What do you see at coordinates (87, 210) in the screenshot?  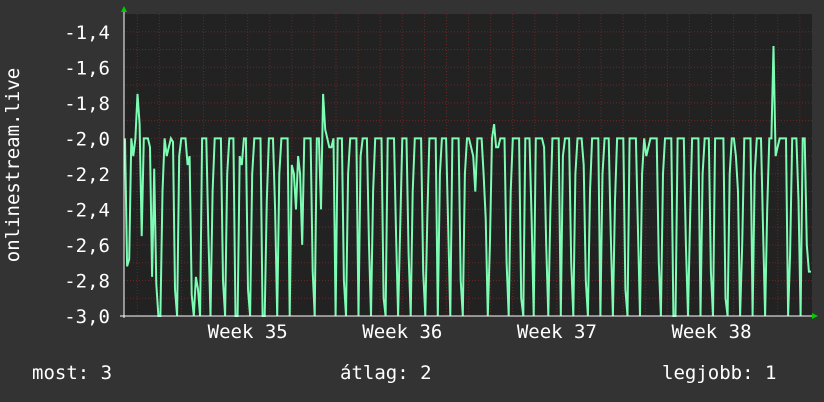 I see `y-tick-label: -2,4` at bounding box center [87, 210].